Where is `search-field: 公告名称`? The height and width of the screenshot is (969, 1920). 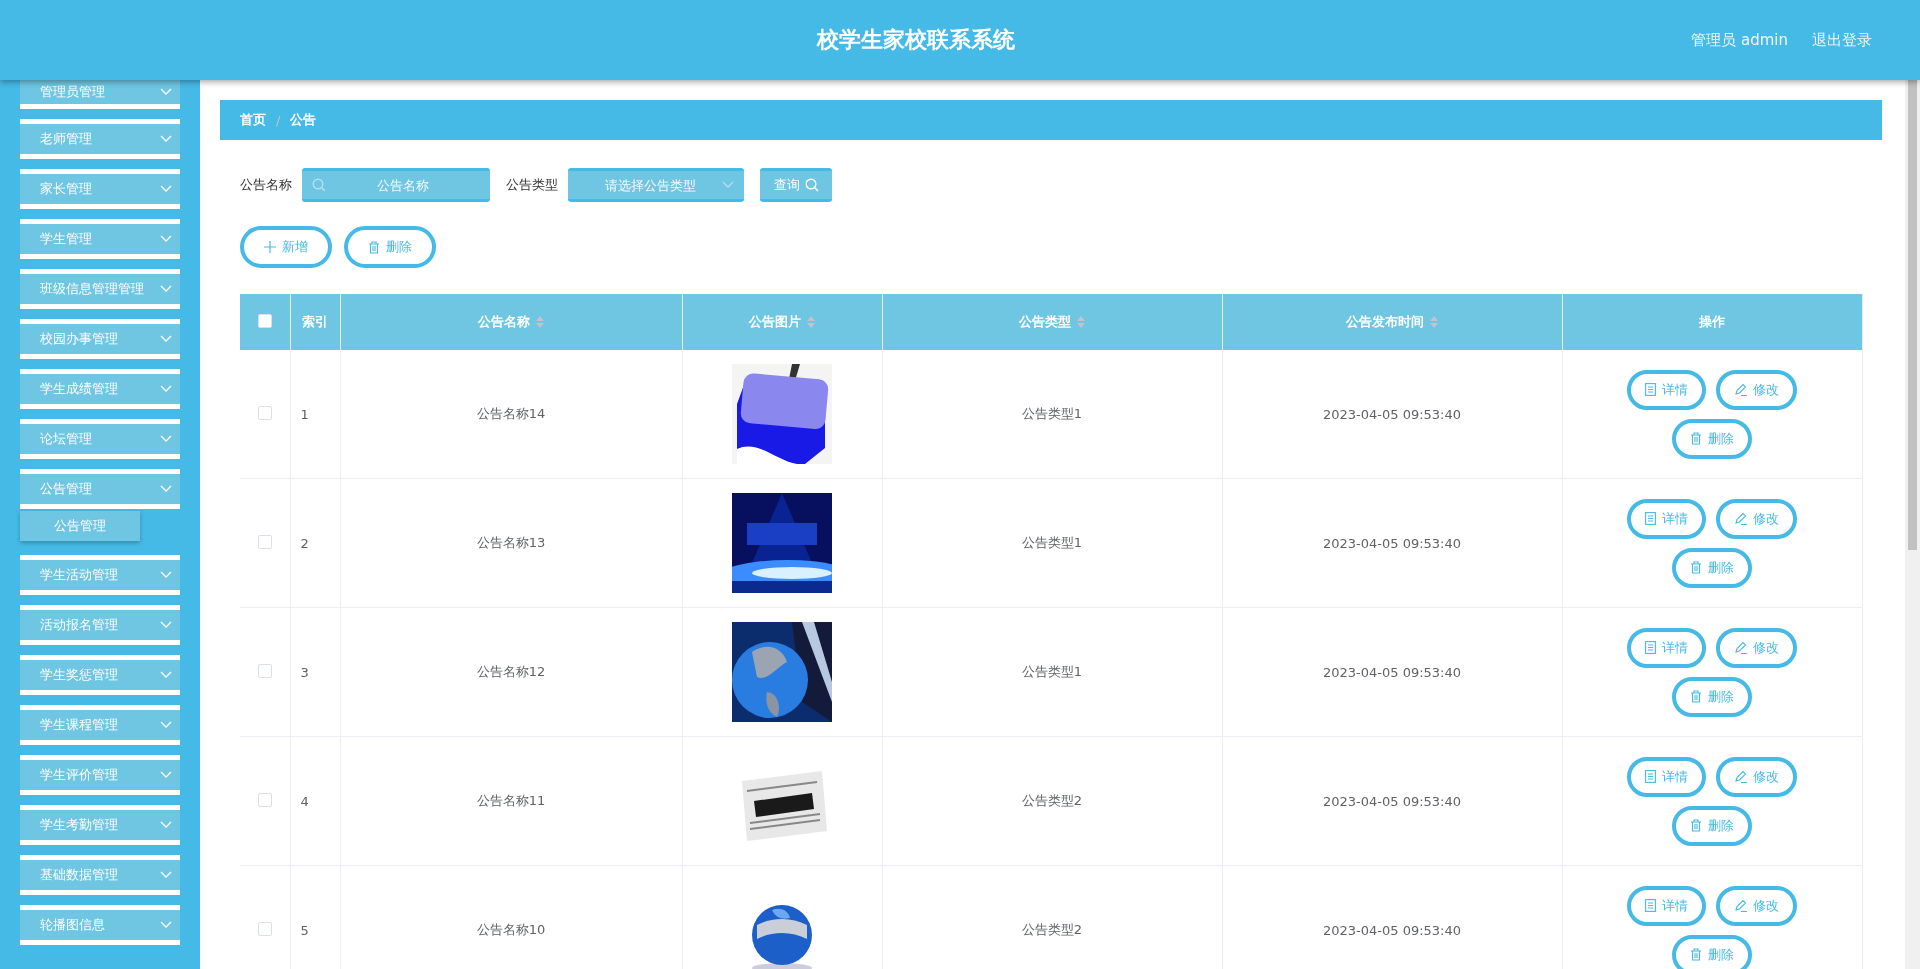
search-field: 公告名称 is located at coordinates (396, 185).